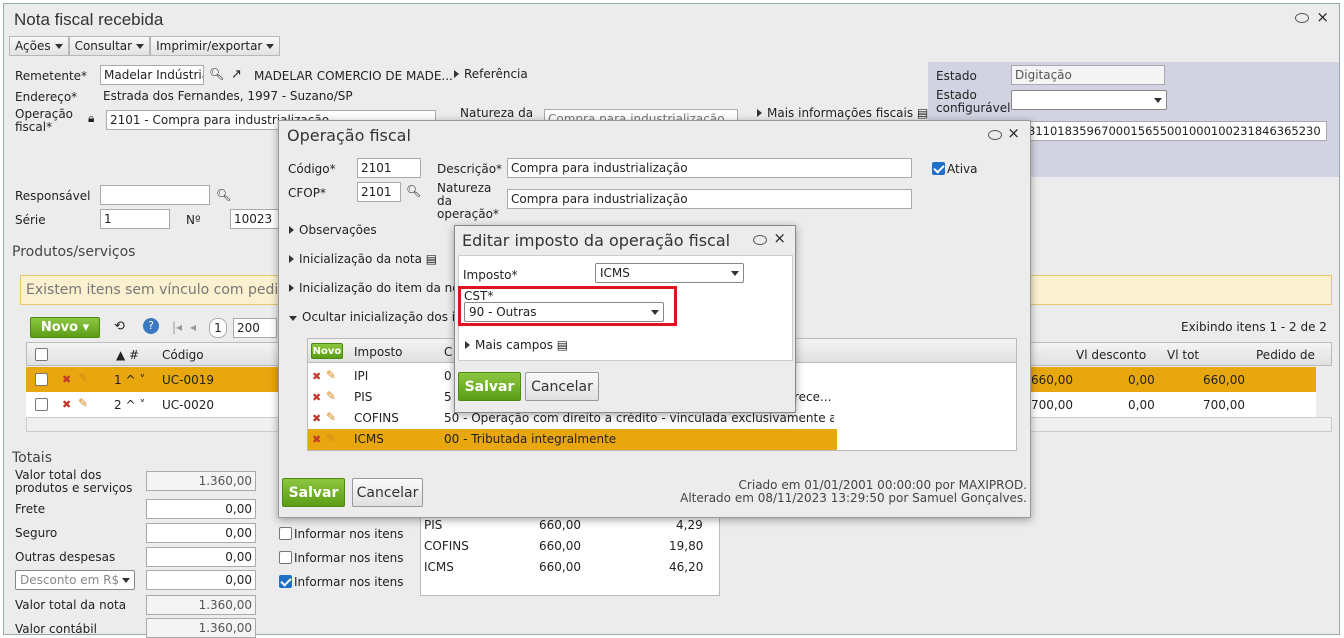 The image size is (1344, 638). What do you see at coordinates (709, 199) in the screenshot?
I see `natureza-field: Compra para industrialização` at bounding box center [709, 199].